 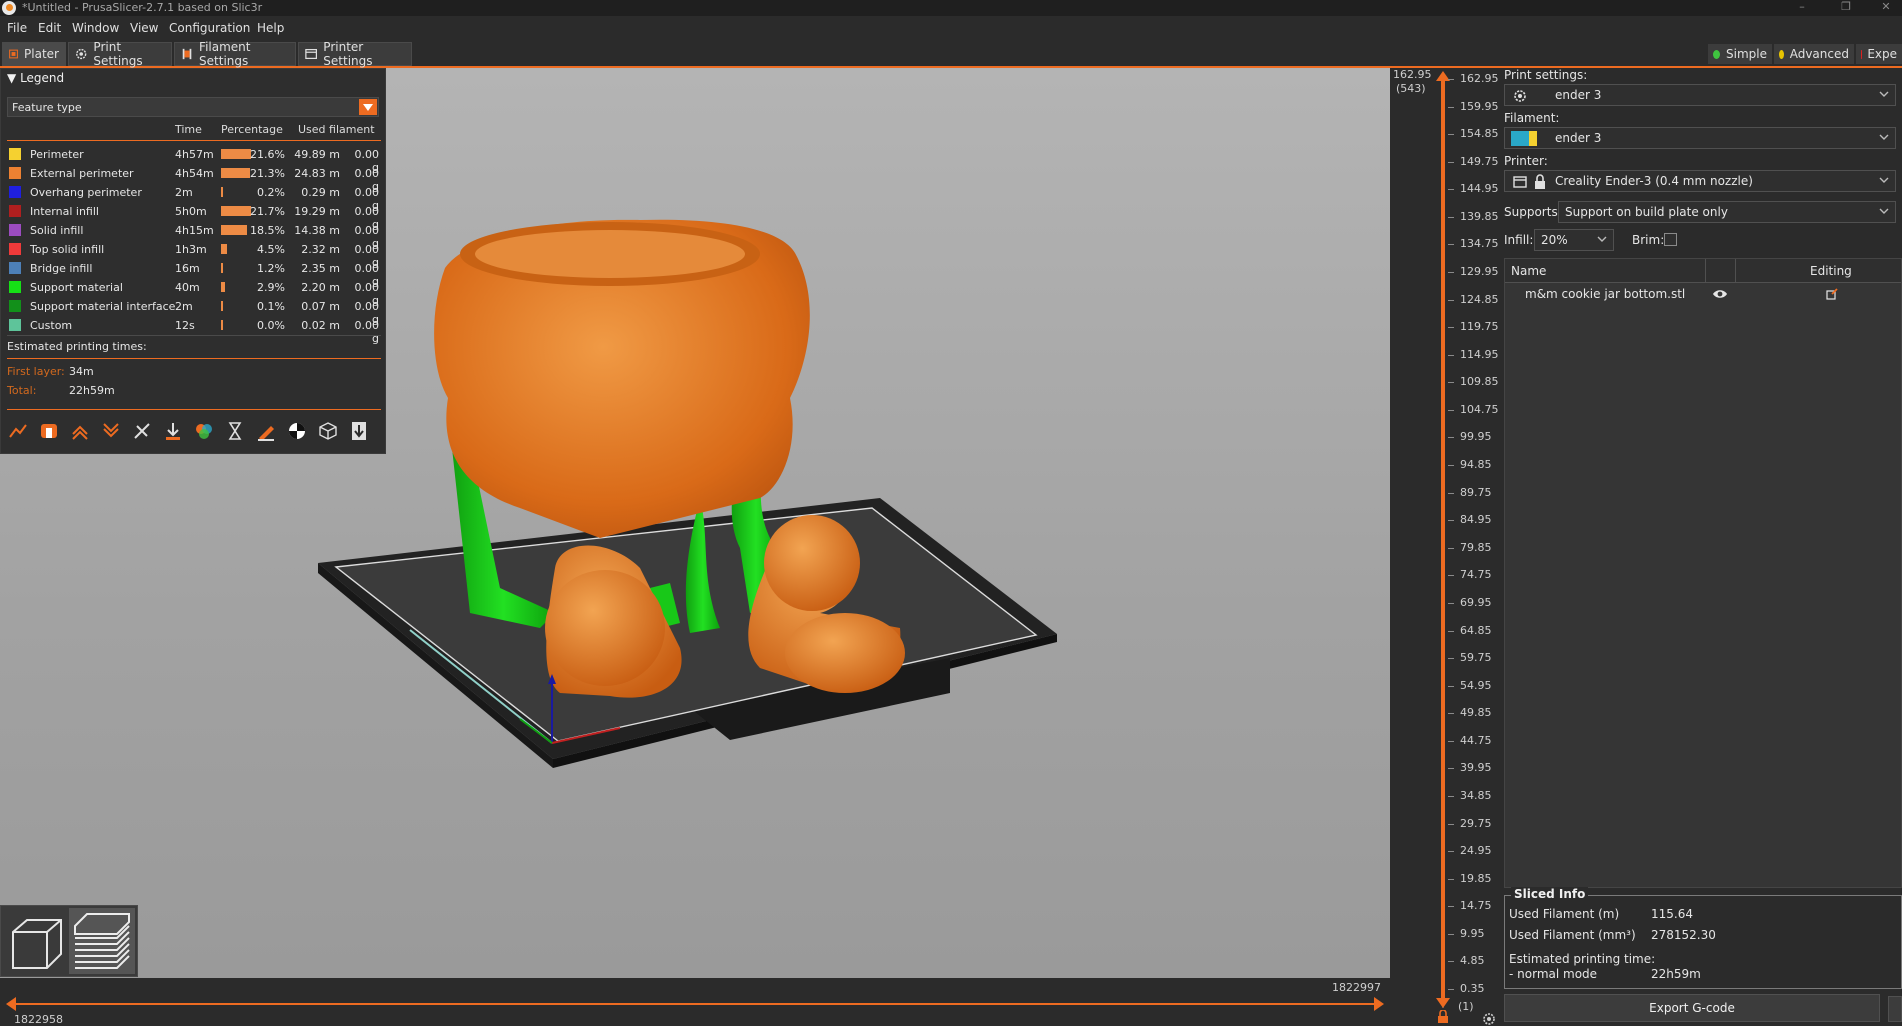 I want to click on feature-time: 4h57m, so click(x=194, y=154).